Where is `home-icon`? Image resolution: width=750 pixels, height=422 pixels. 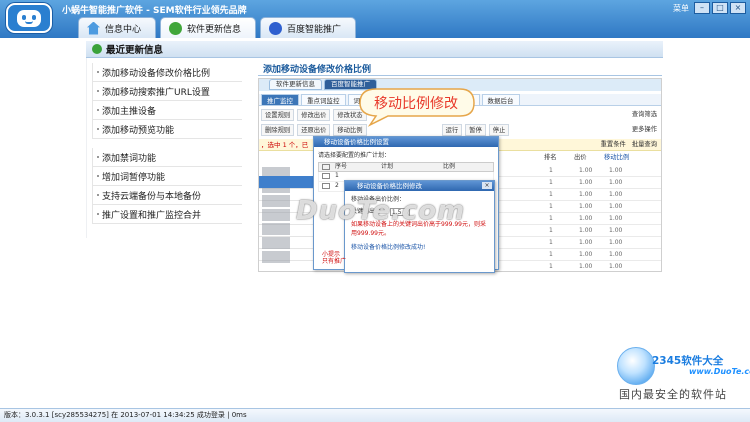
home-icon is located at coordinates (93, 28).